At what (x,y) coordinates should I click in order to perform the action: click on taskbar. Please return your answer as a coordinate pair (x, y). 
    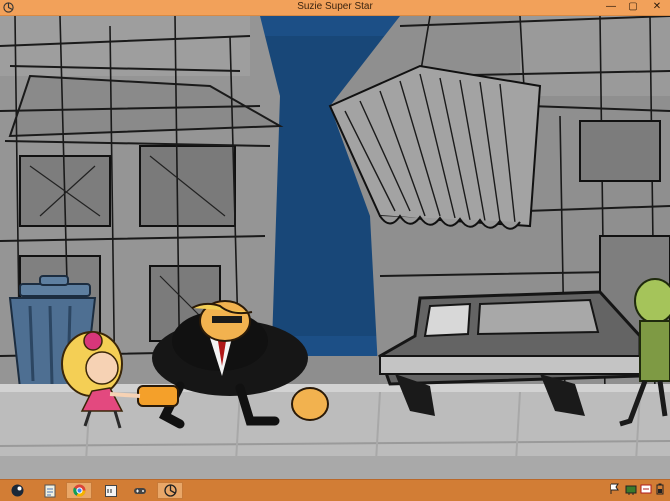
    Looking at the image, I should click on (335, 490).